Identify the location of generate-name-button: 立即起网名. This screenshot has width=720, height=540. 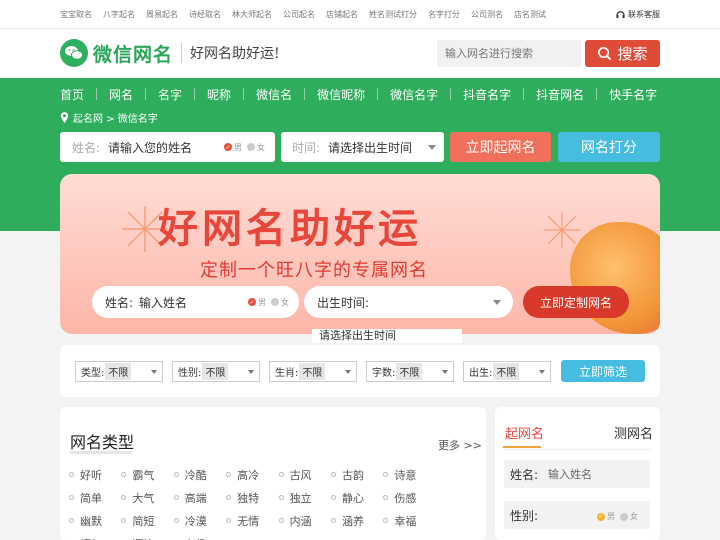
(500, 147).